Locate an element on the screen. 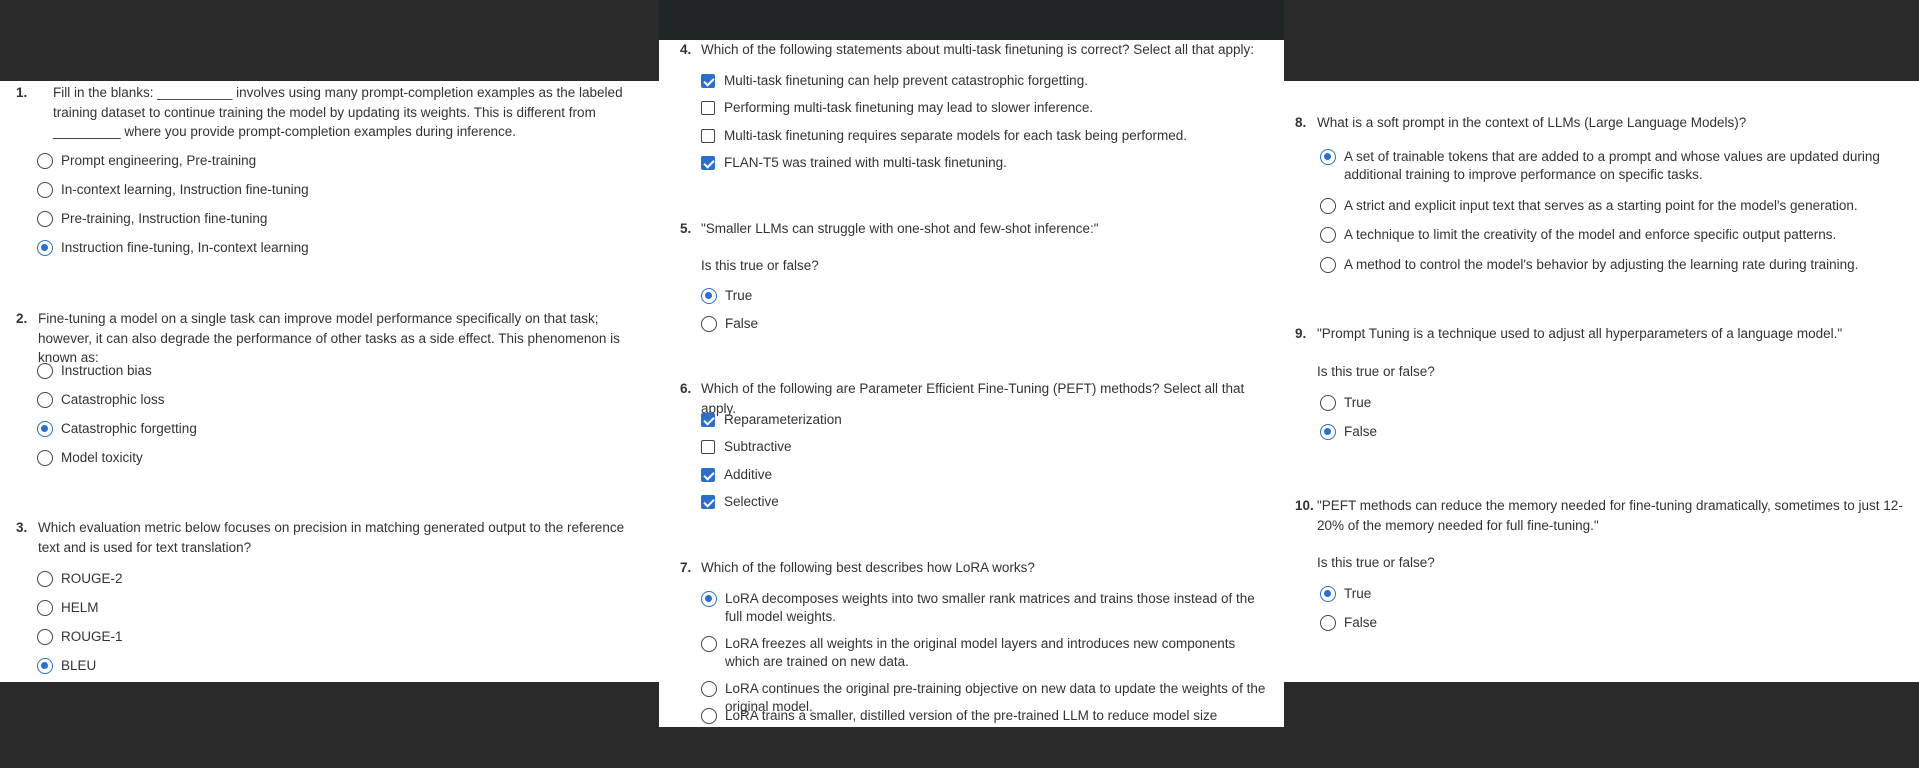 The image size is (1919, 768). q6-option-1: Reparameterization is located at coordinates (771, 420).